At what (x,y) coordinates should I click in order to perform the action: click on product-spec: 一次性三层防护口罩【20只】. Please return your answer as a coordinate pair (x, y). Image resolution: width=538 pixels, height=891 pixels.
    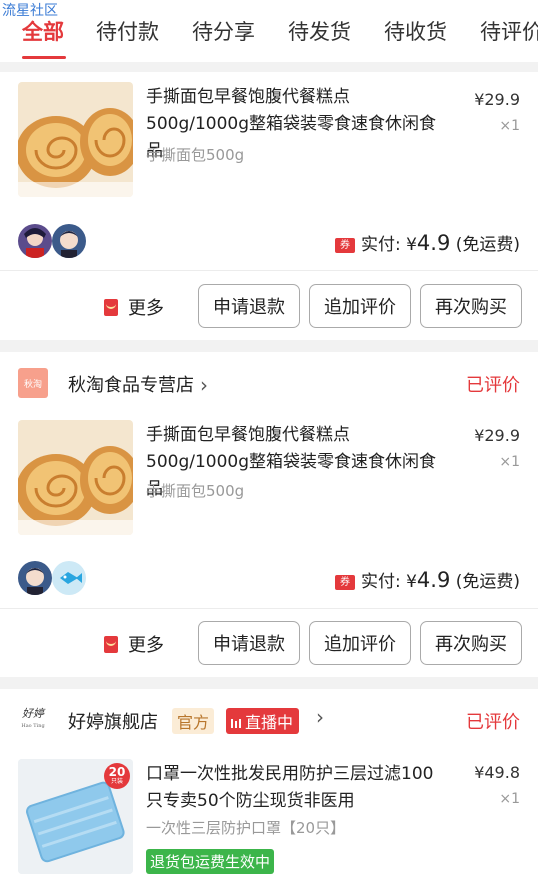
    Looking at the image, I should click on (246, 828).